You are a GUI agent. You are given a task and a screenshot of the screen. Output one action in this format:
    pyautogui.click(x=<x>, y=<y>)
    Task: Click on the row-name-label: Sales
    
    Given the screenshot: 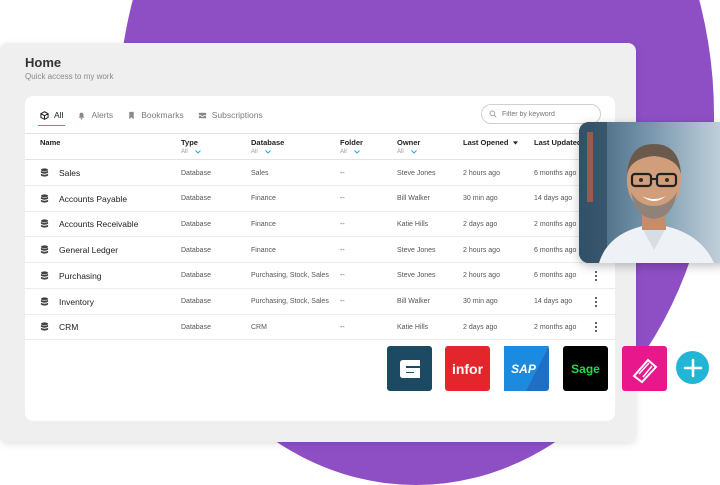 What is the action you would take?
    pyautogui.click(x=70, y=173)
    